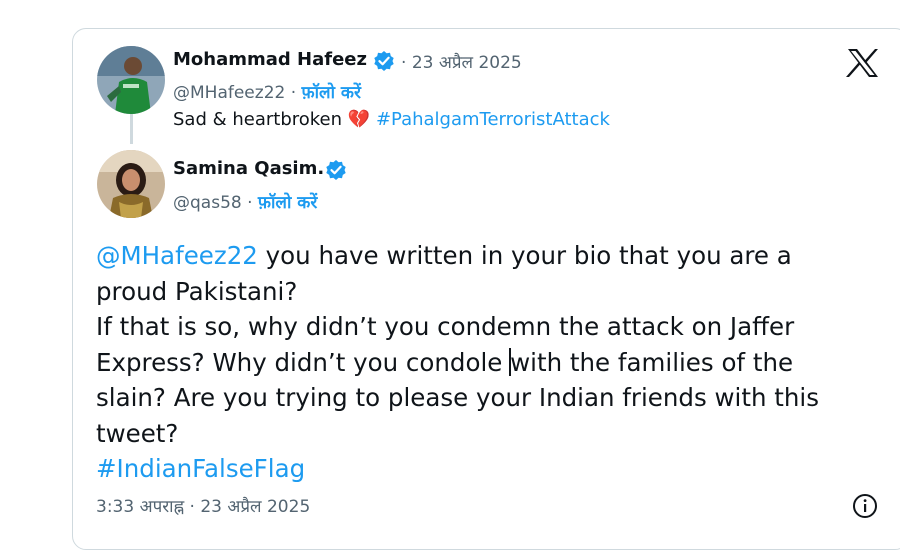 The height and width of the screenshot is (550, 900). What do you see at coordinates (131, 80) in the screenshot?
I see `avatar-mohammad-hafeez` at bounding box center [131, 80].